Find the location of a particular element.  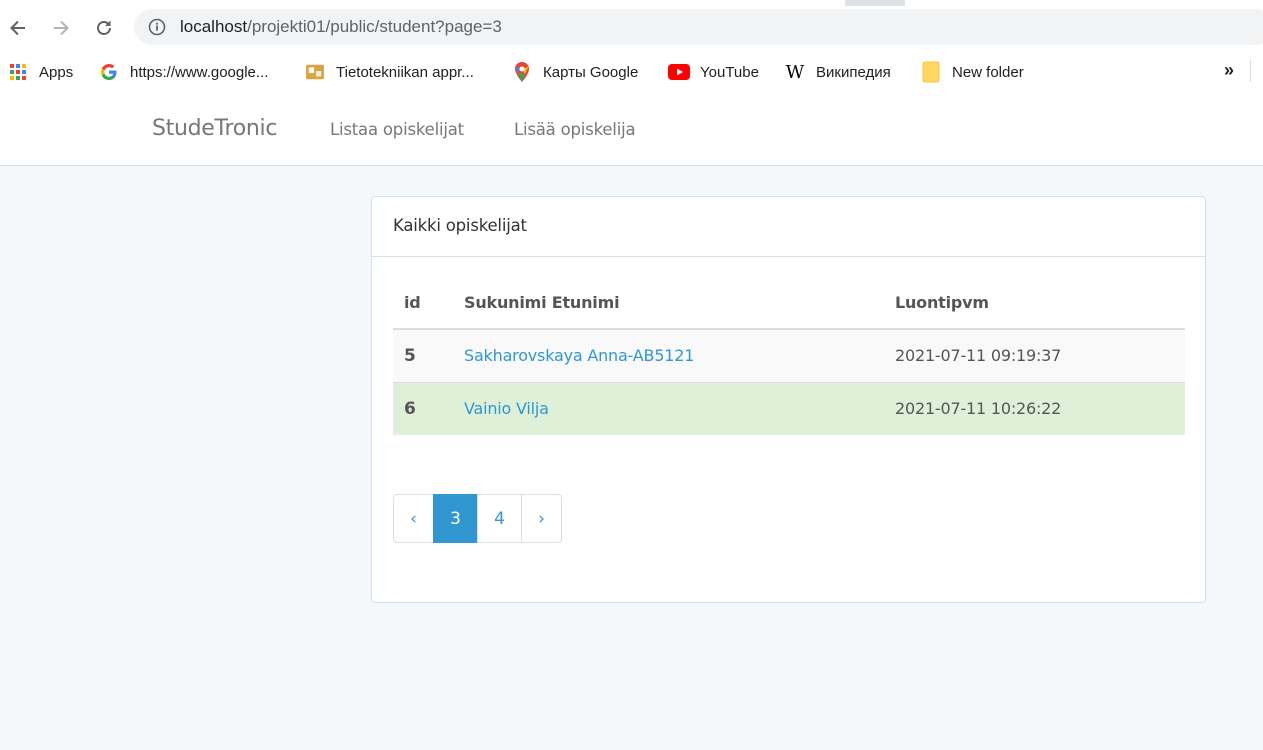

student-created-date: 2021-07-11 10:26:22 is located at coordinates (1034, 408).